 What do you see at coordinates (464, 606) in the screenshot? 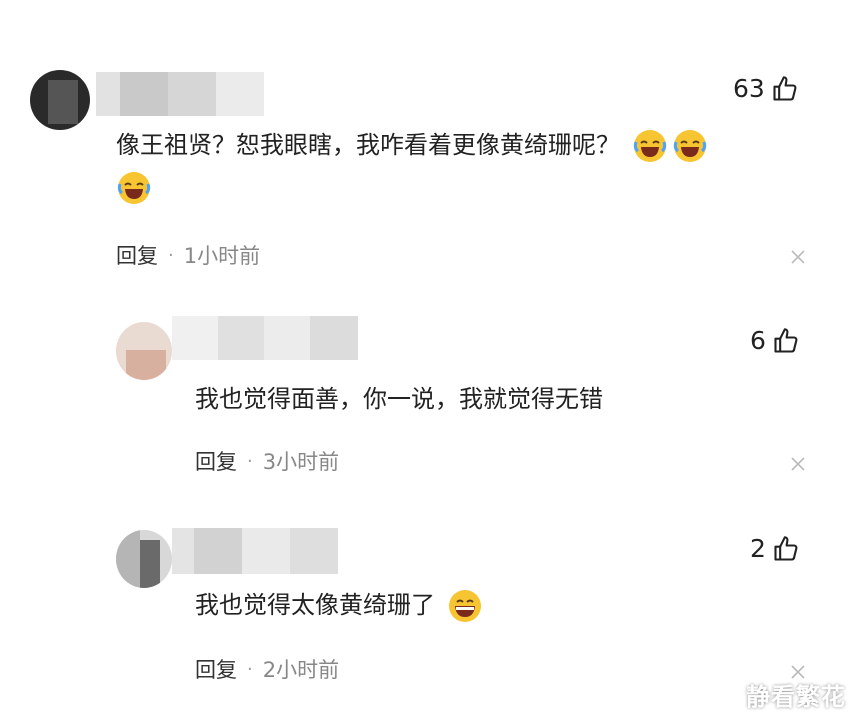
I see `grin-emoji` at bounding box center [464, 606].